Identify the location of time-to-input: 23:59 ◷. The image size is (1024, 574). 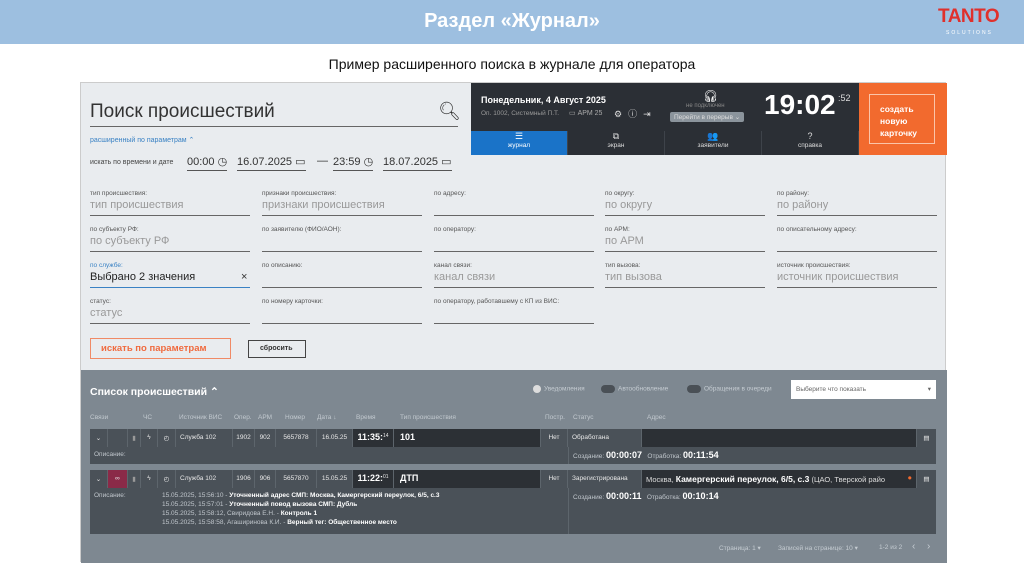
(353, 163).